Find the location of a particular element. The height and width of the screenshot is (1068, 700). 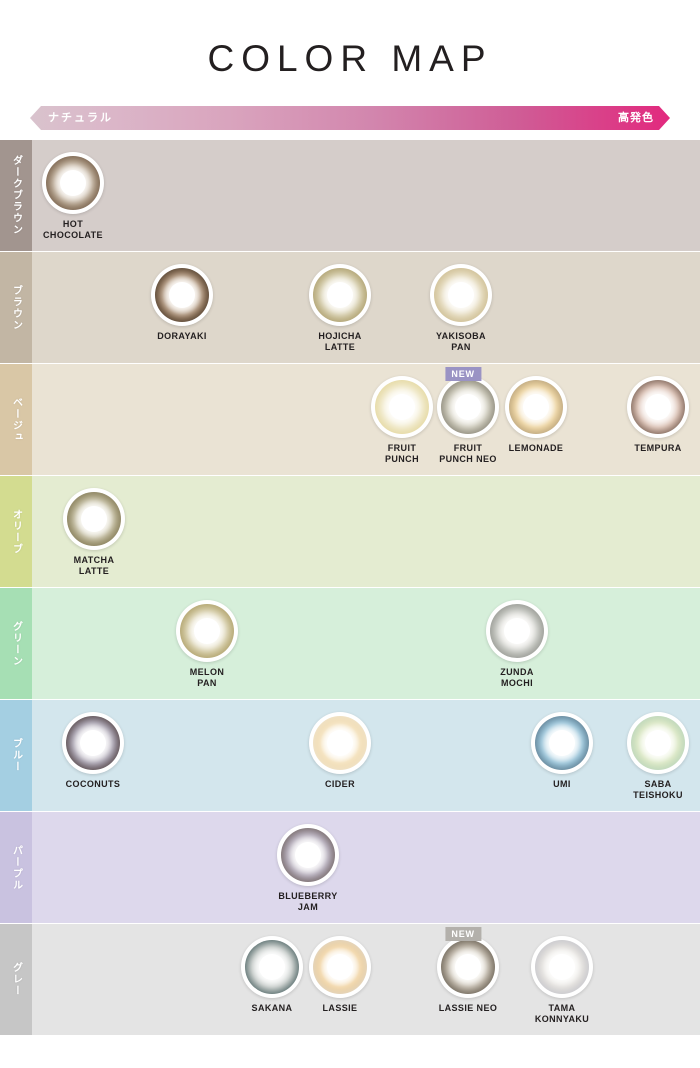

row-color-label: パープル is located at coordinates (16, 867).